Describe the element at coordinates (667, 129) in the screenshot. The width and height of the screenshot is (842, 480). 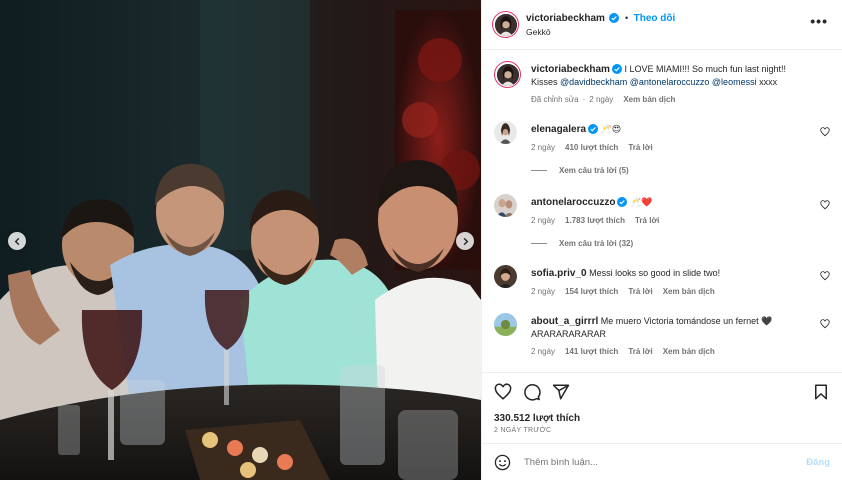
I see `comment-text: elenagalera 🥂😍` at that location.